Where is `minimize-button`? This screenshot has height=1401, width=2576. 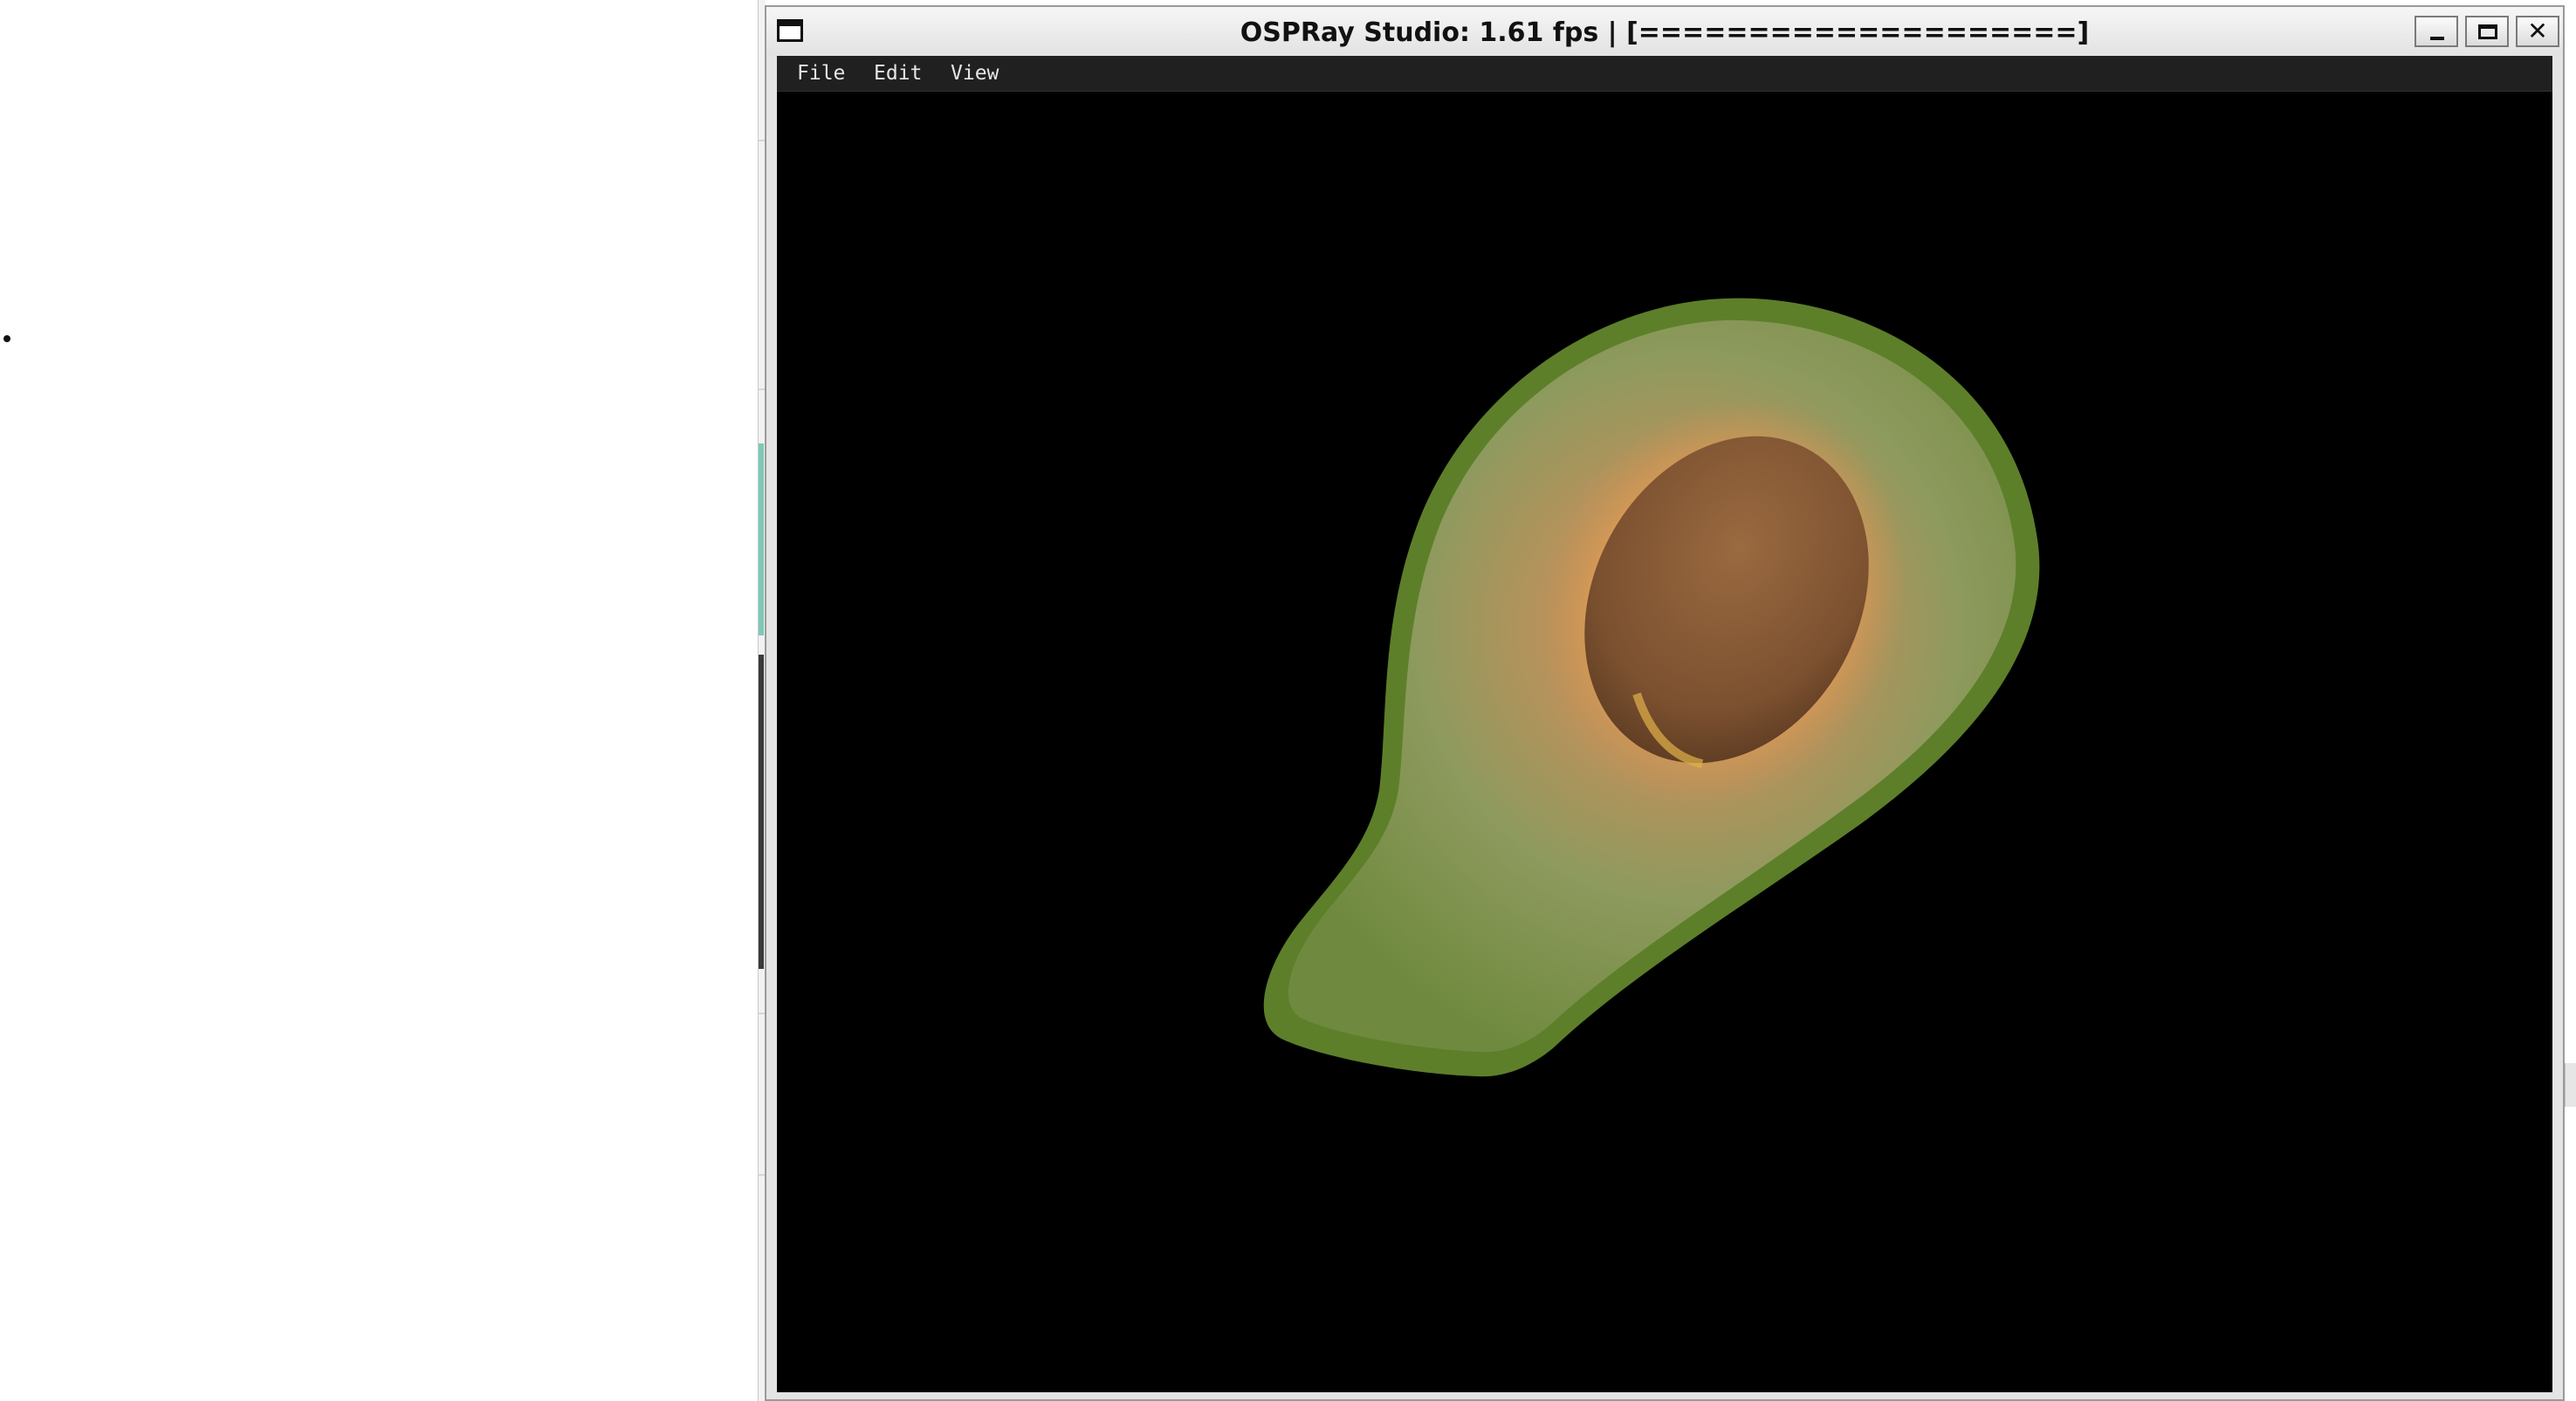
minimize-button is located at coordinates (2436, 32).